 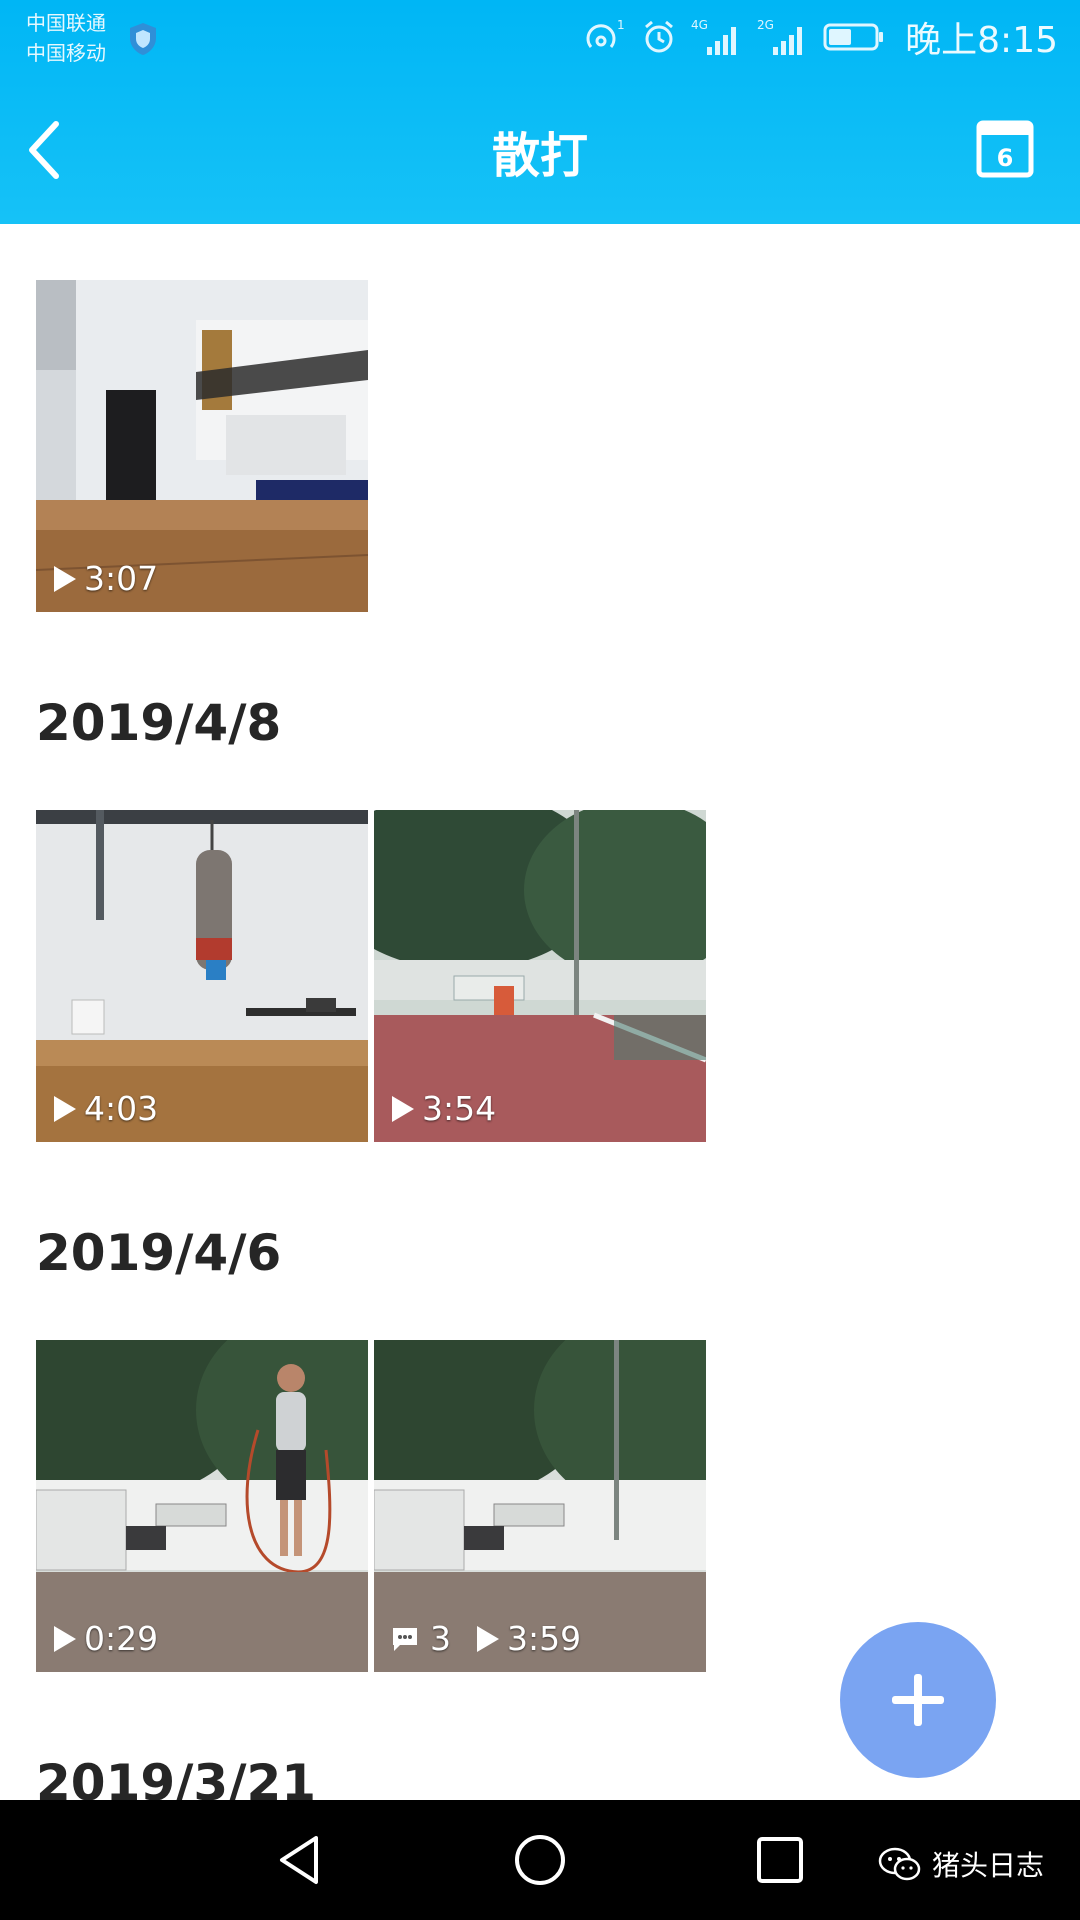 I want to click on system-nav-bar: 猪头日志, so click(x=540, y=1860).